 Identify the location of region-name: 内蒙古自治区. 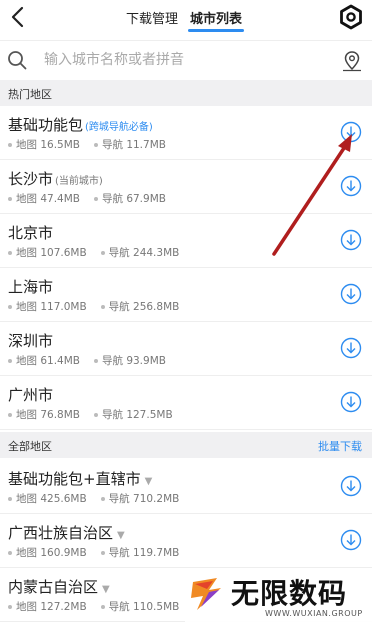
(53, 587).